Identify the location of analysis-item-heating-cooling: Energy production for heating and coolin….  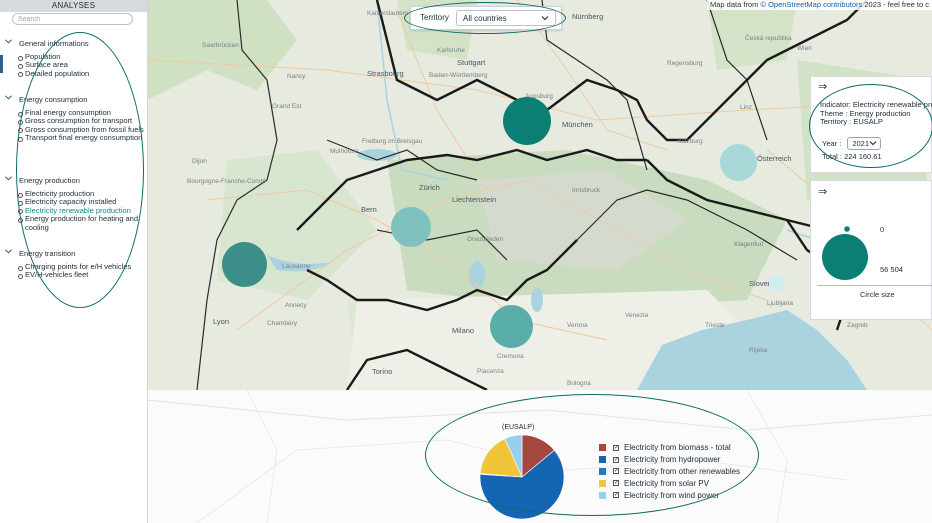
(82, 223).